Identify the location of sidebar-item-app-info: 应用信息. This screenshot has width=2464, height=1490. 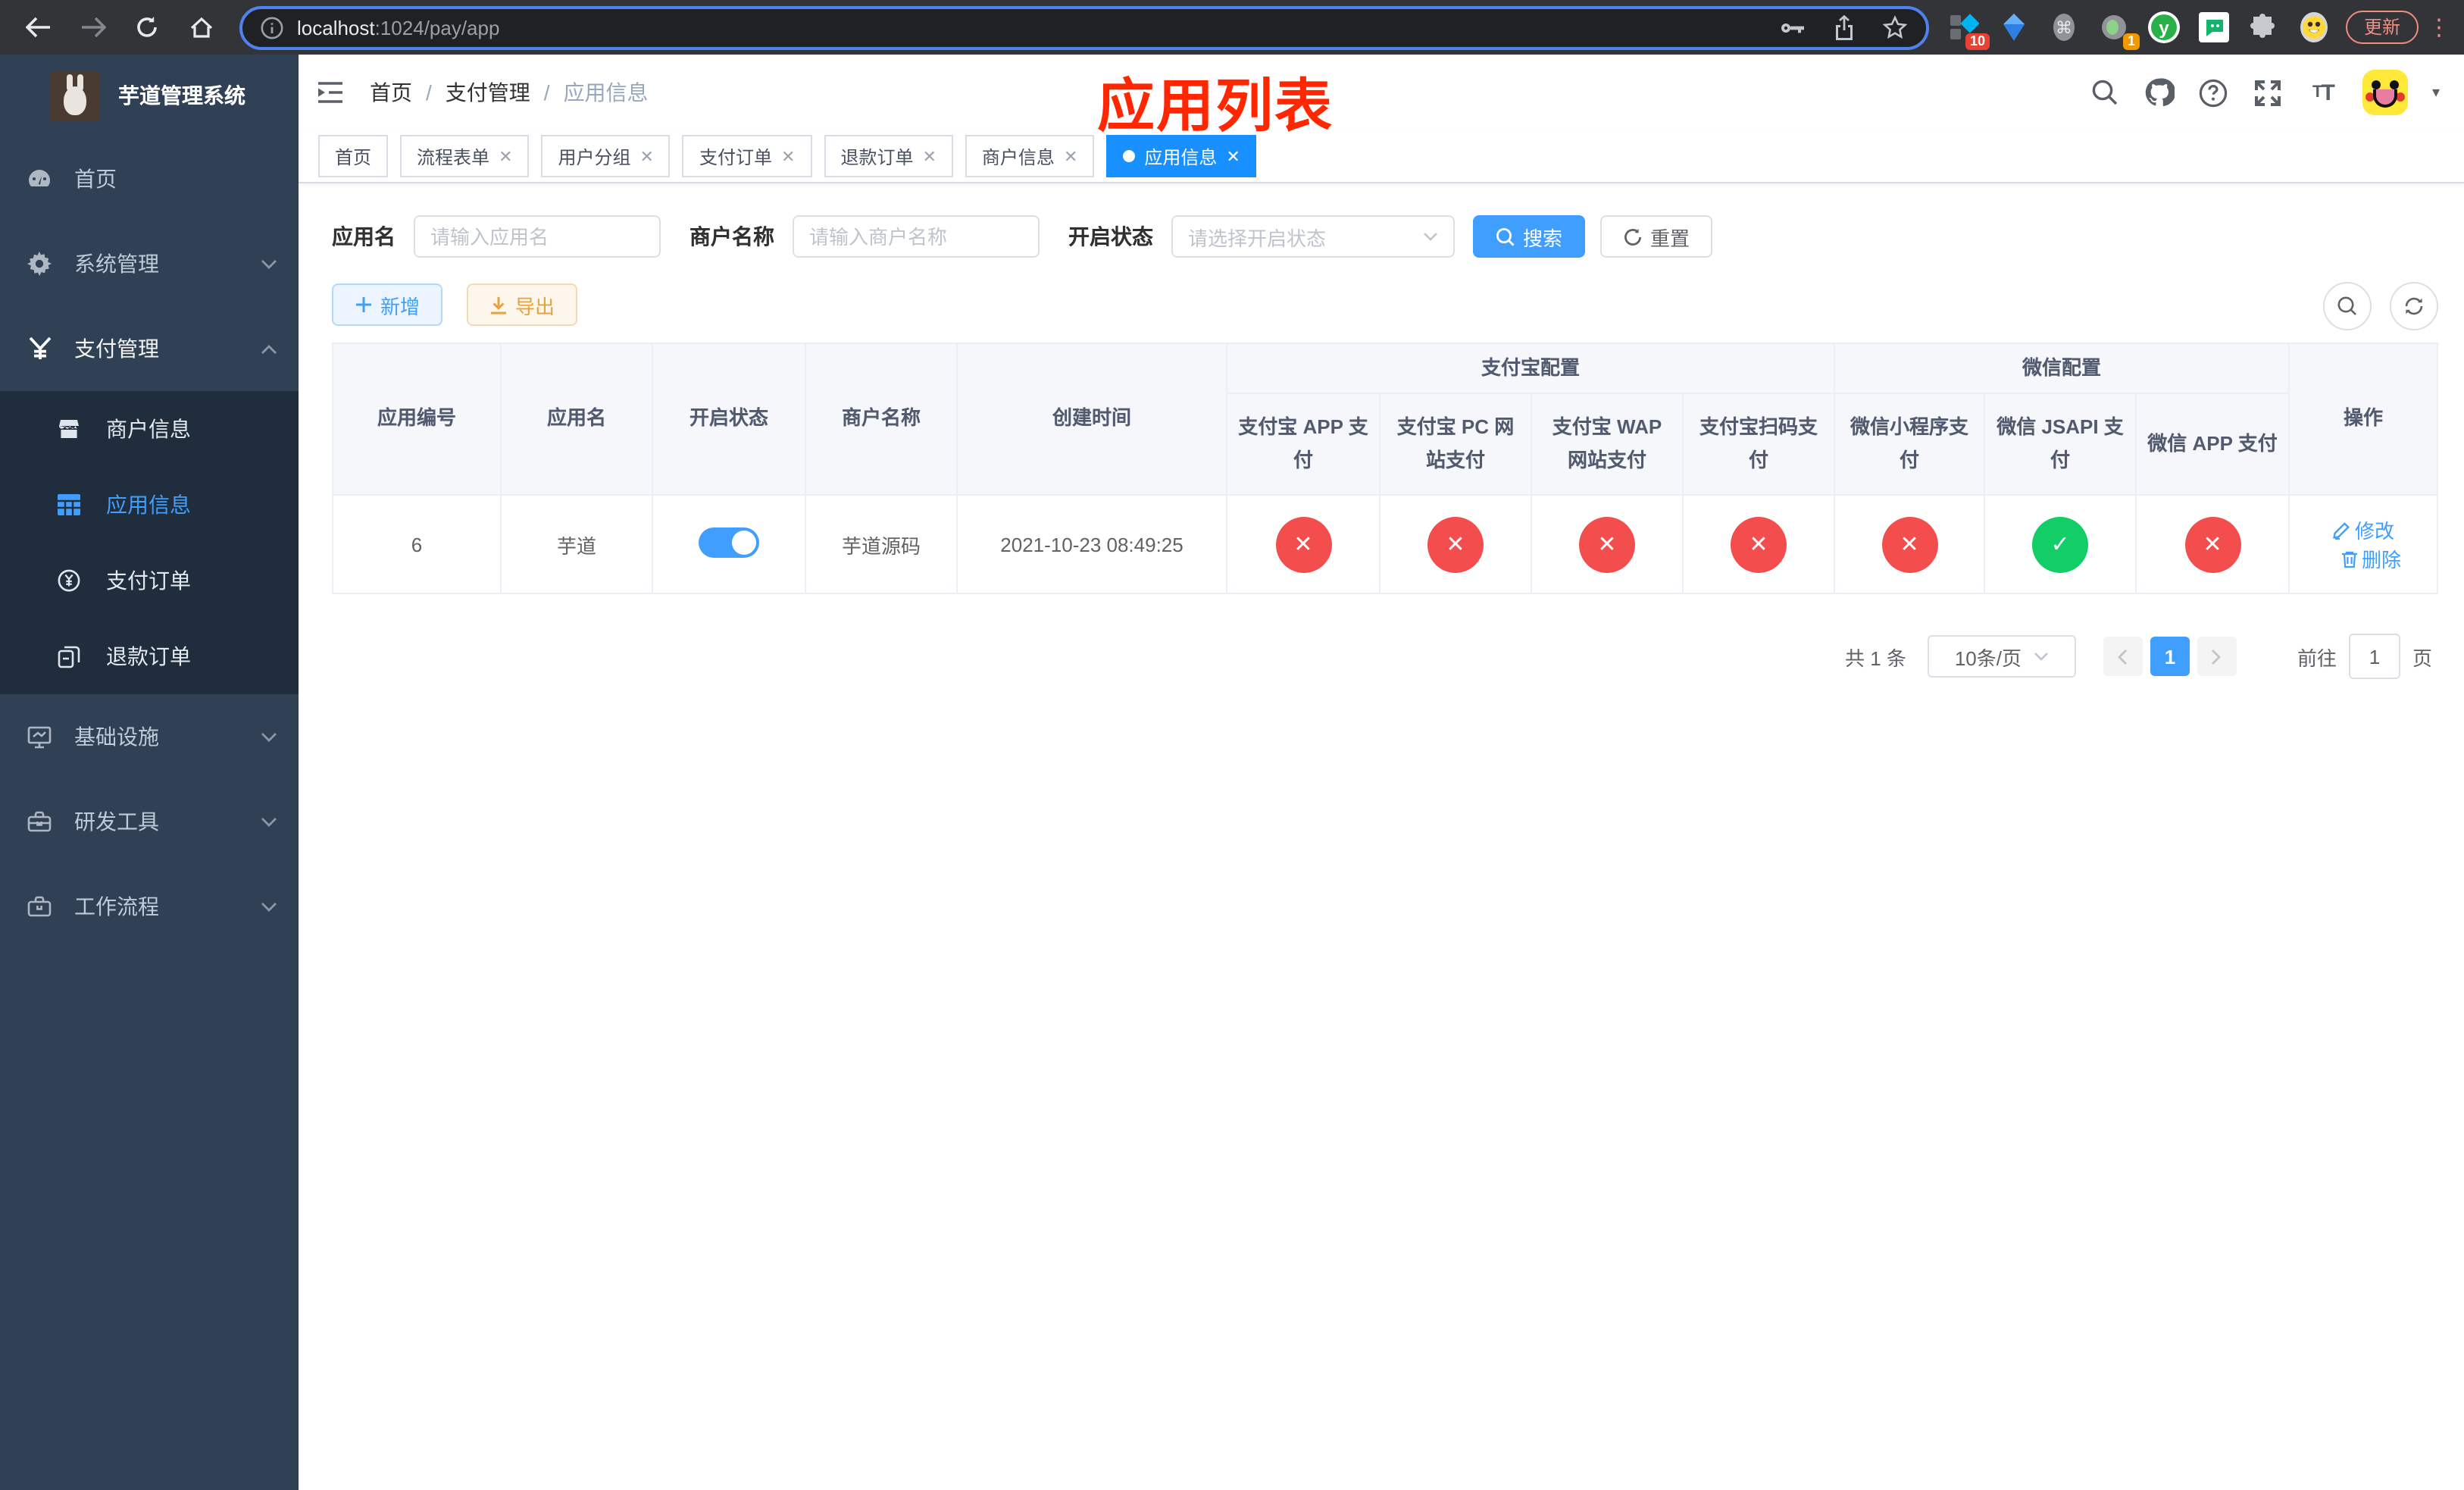
(149, 505).